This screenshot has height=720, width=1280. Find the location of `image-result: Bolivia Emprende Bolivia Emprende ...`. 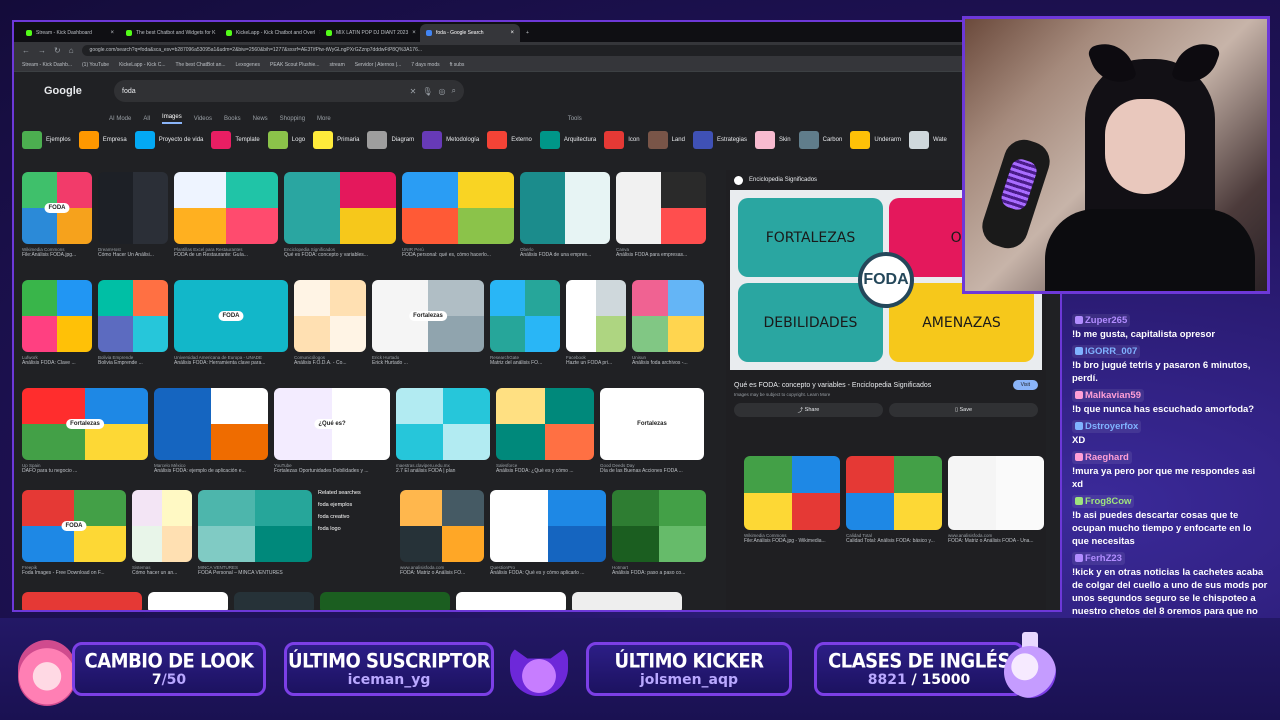

image-result: Bolivia Emprende Bolivia Emprende ... is located at coordinates (133, 323).